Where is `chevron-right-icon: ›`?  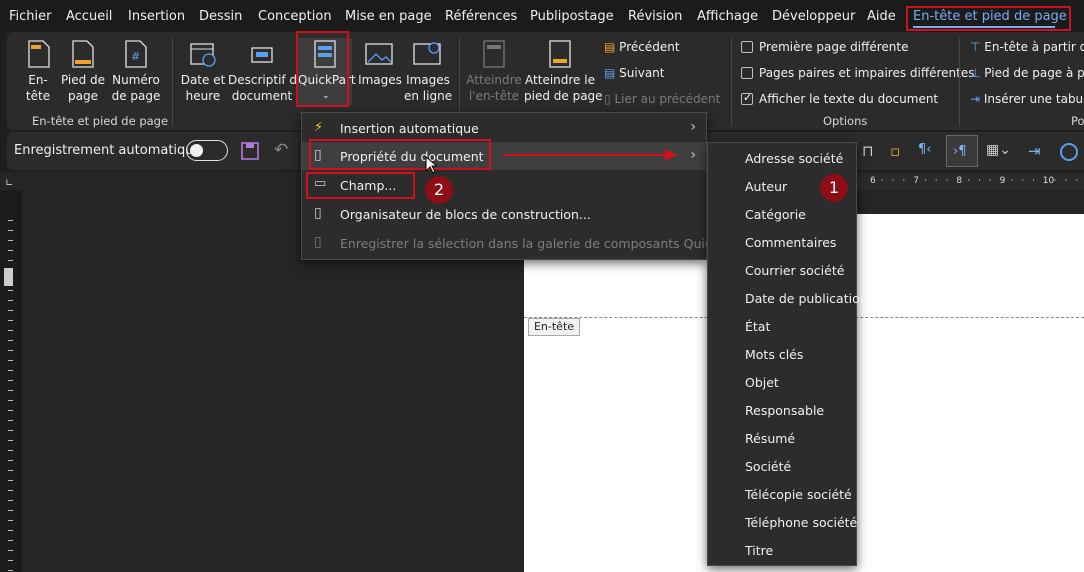 chevron-right-icon: › is located at coordinates (693, 155).